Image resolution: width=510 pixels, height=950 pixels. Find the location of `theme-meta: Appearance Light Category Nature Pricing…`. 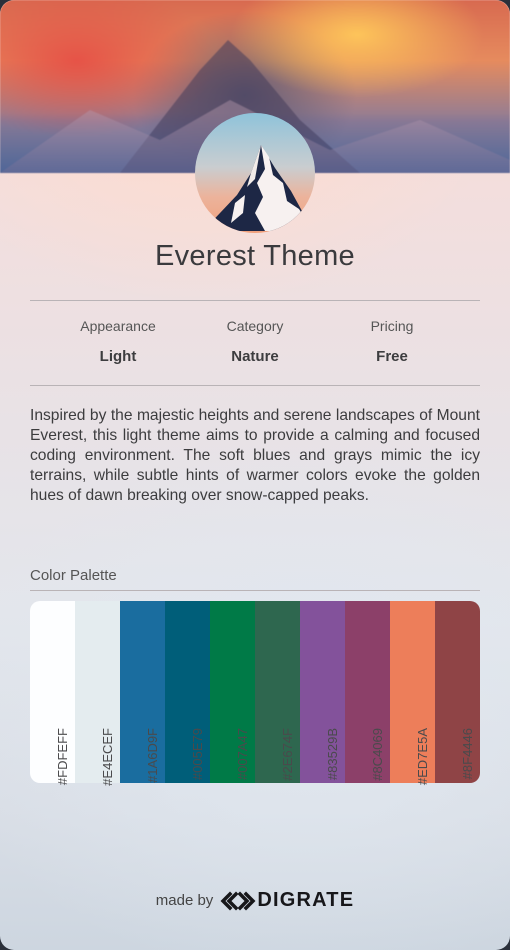

theme-meta: Appearance Light Category Nature Pricing… is located at coordinates (255, 341).